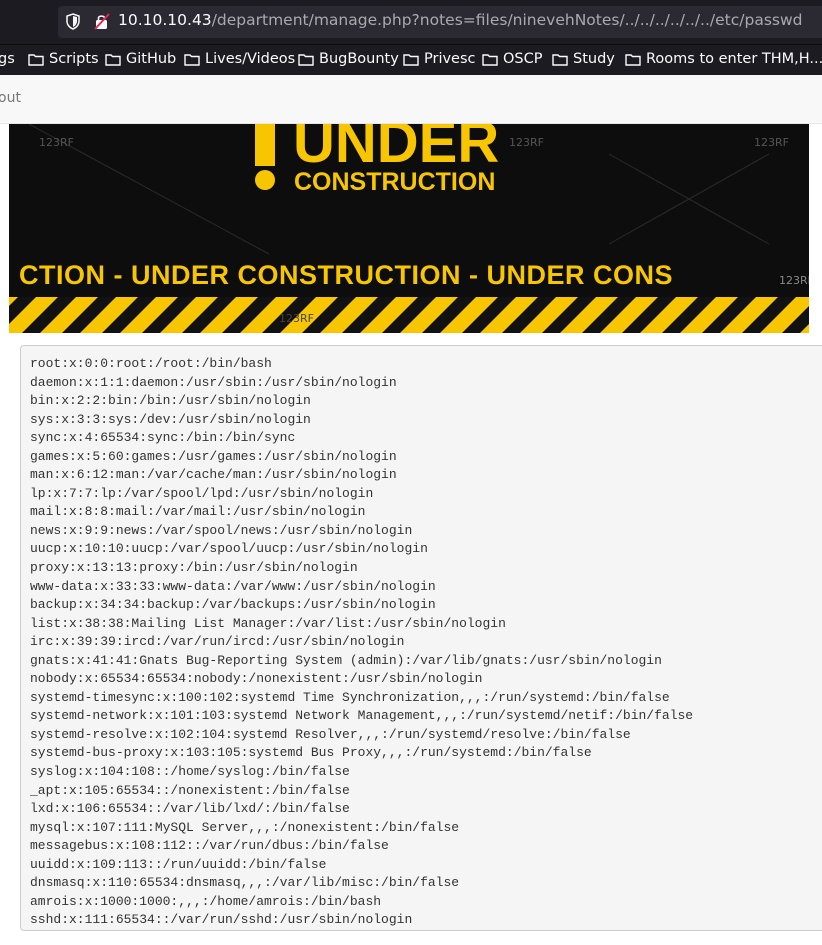 This screenshot has height=945, width=822. I want to click on passwd-line: root:x:0:0:root:/root:/bin/bash, so click(151, 363).